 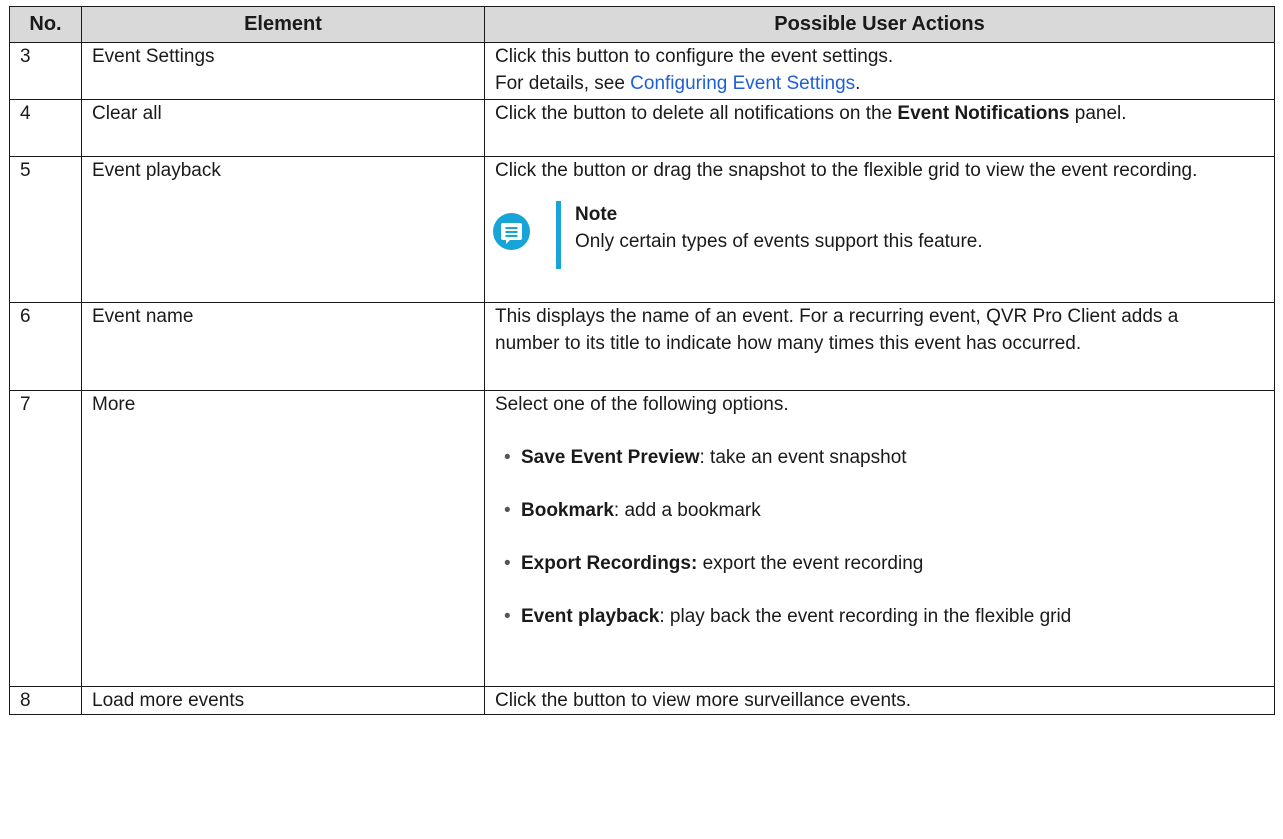 I want to click on list-item: Bookmark: add a bookmark, so click(x=879, y=510).